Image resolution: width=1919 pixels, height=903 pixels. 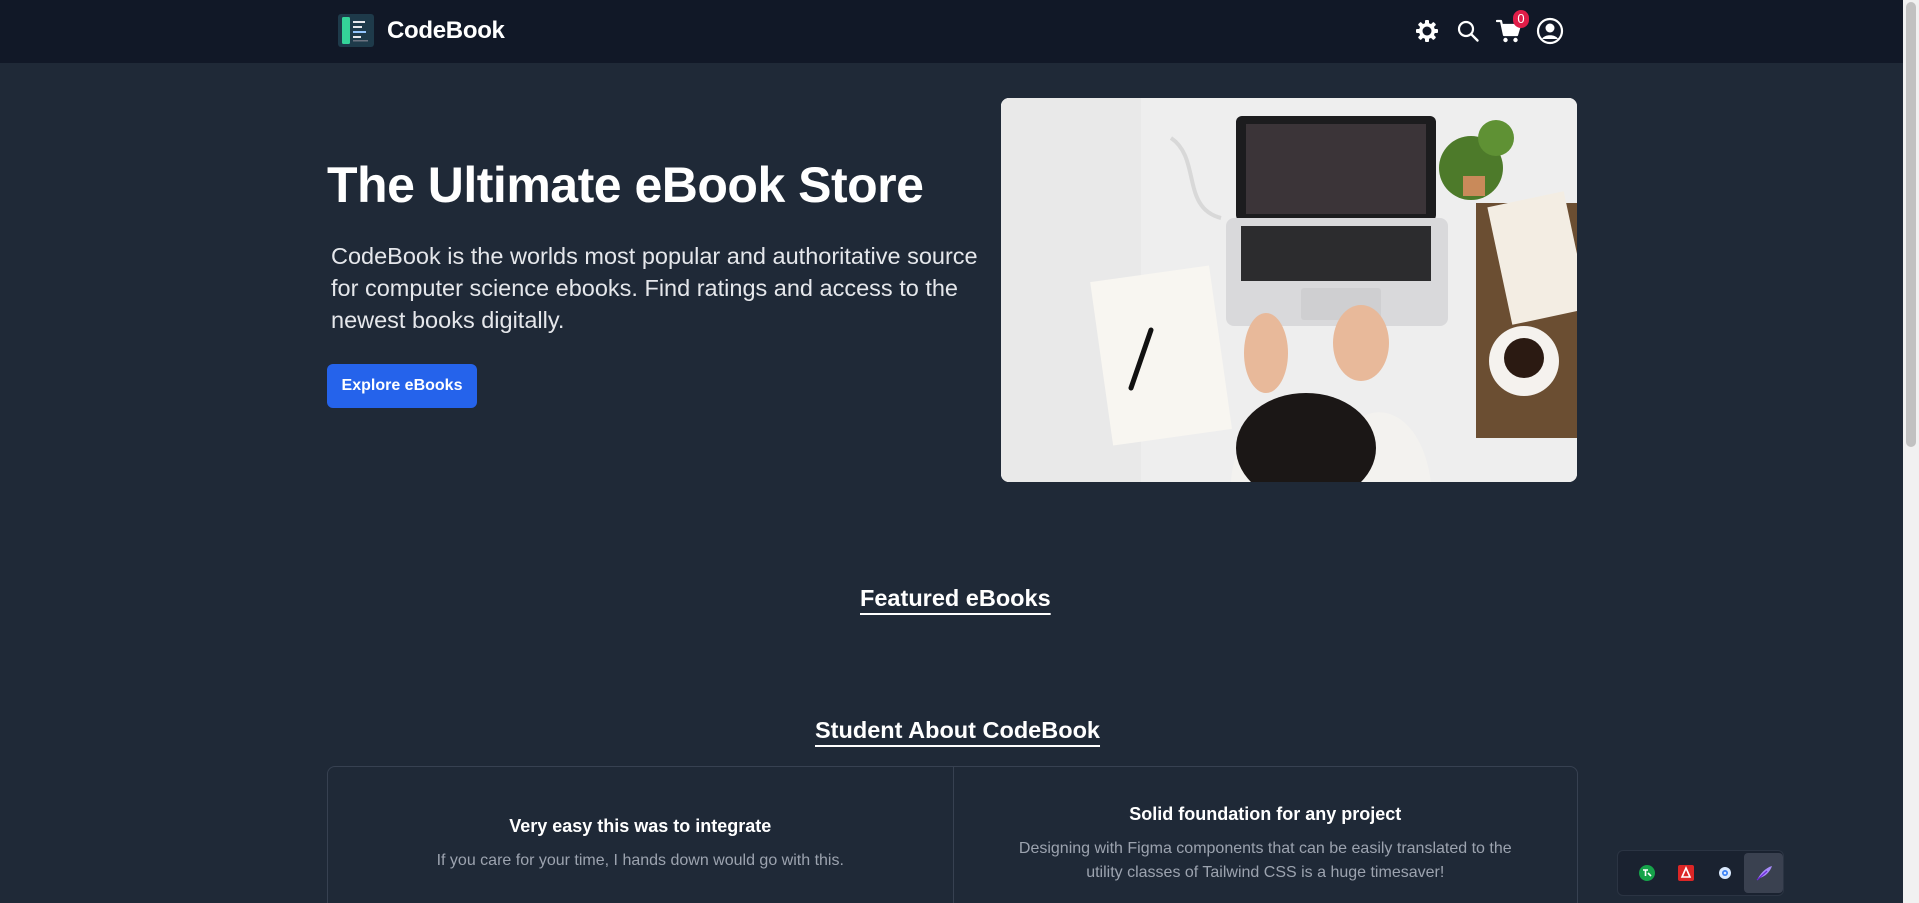 What do you see at coordinates (356, 30) in the screenshot?
I see `codebook-logo-icon` at bounding box center [356, 30].